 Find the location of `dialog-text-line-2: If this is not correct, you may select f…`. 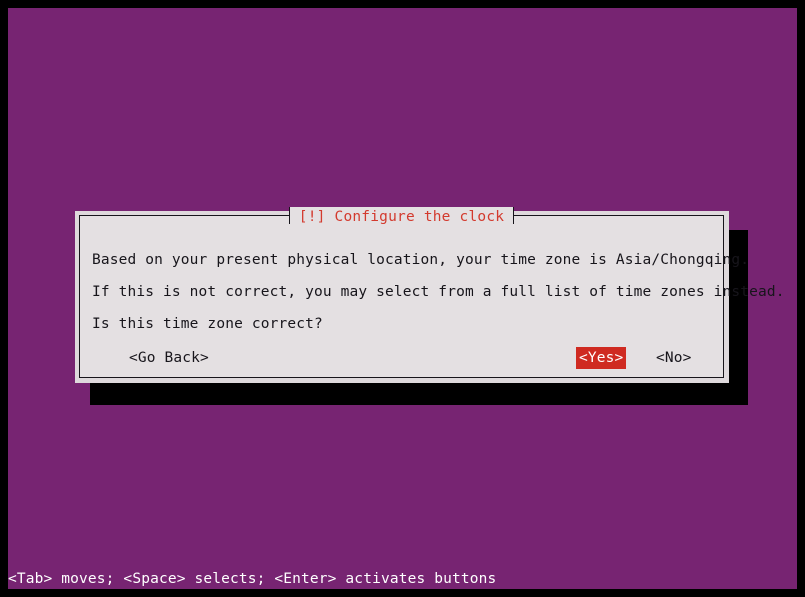

dialog-text-line-2: If this is not correct, you may select f… is located at coordinates (438, 292).